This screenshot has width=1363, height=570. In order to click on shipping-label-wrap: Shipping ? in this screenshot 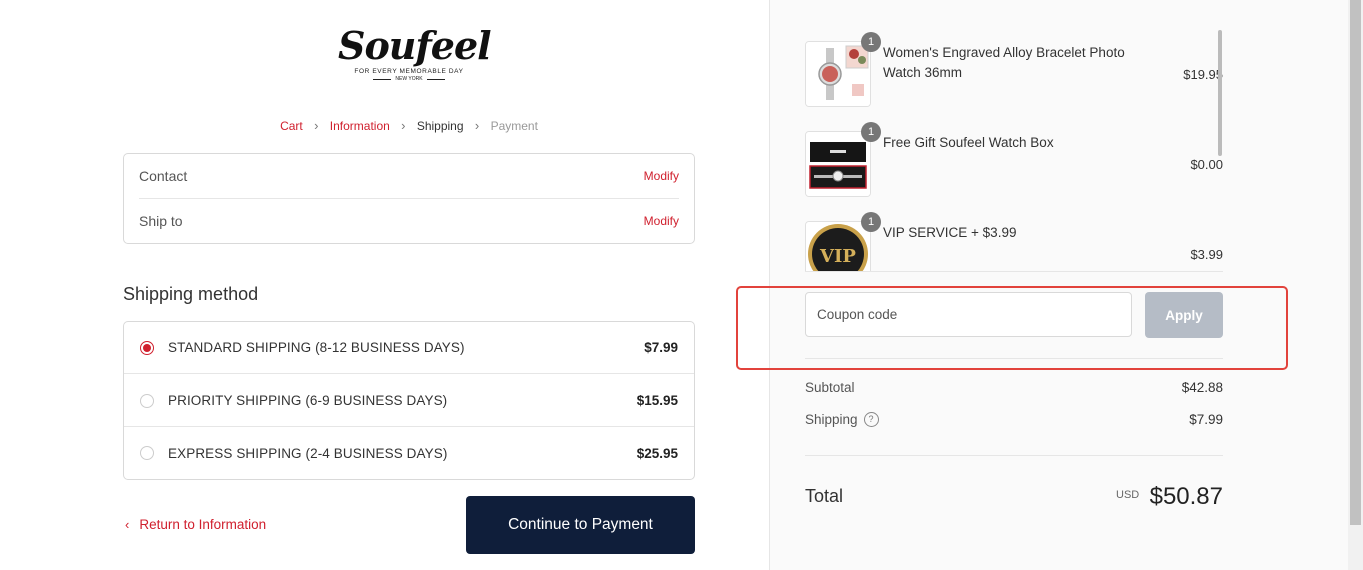, I will do `click(842, 419)`.